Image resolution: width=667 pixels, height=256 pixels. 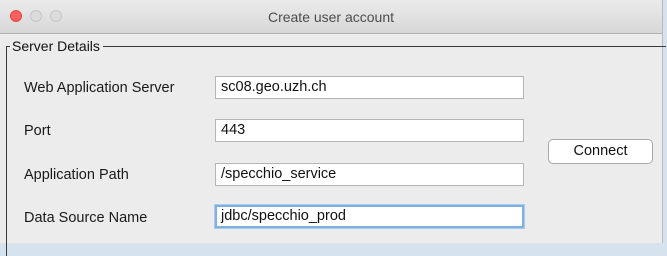 What do you see at coordinates (99, 88) in the screenshot?
I see `web-application-server-label: Web Application Server` at bounding box center [99, 88].